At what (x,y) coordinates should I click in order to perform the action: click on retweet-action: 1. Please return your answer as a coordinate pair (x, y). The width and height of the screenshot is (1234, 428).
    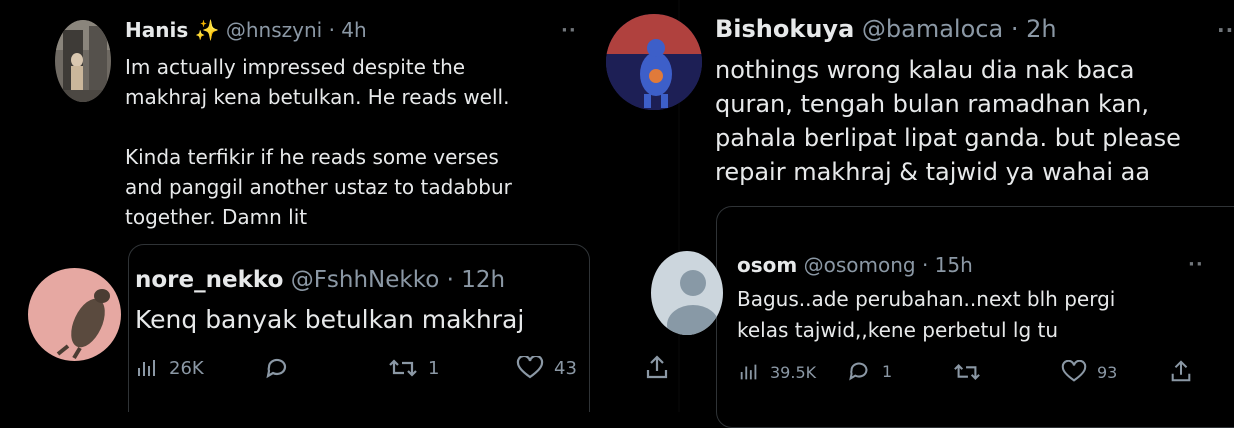
    Looking at the image, I should click on (413, 368).